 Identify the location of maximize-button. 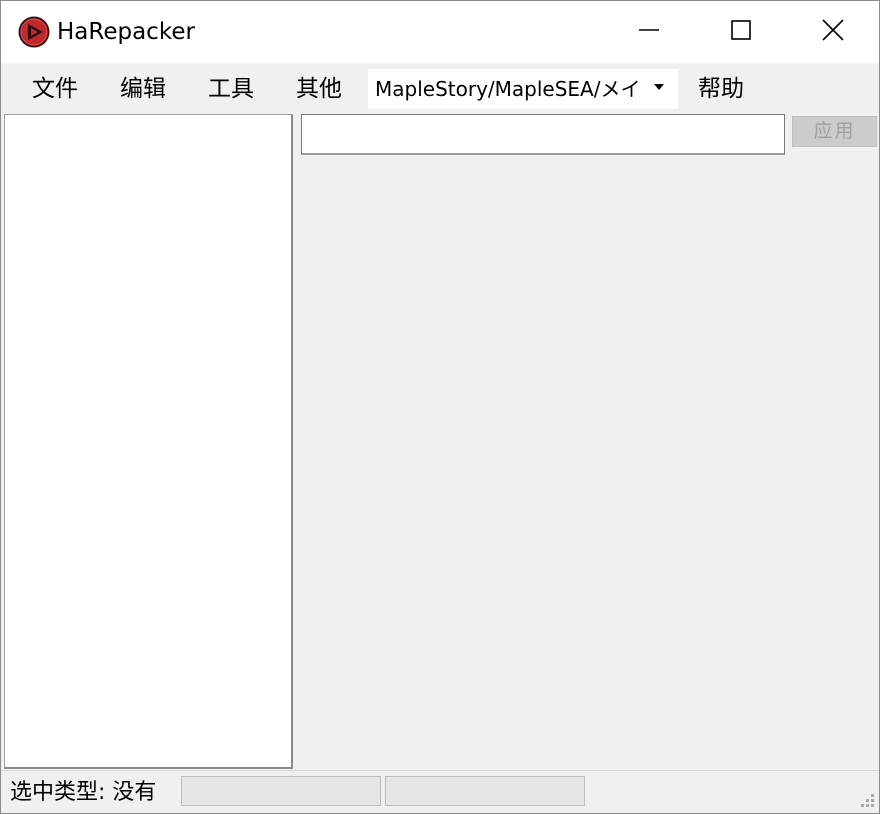
(741, 32).